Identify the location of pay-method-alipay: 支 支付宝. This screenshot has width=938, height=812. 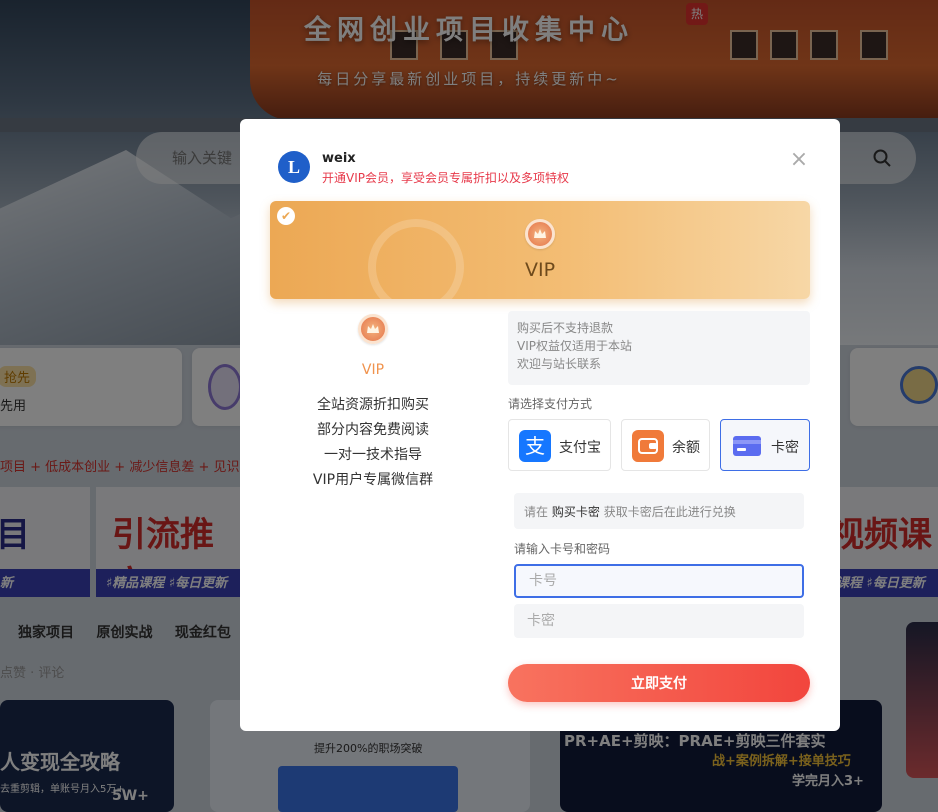
(559, 445).